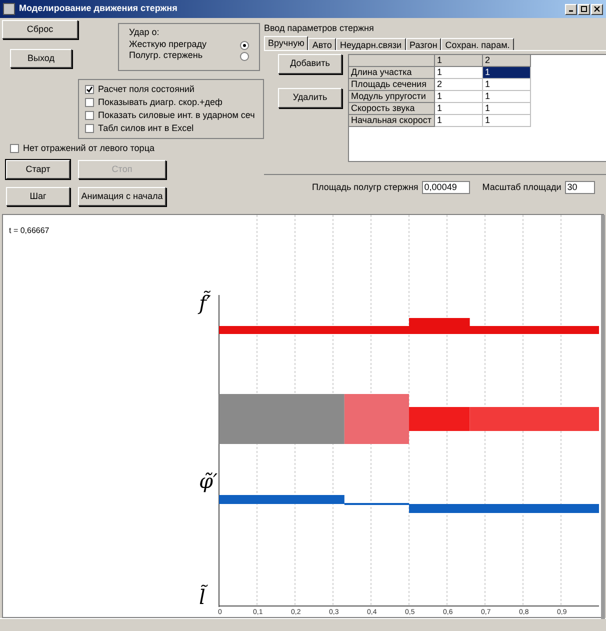  Describe the element at coordinates (522, 187) in the screenshot. I see `field-label: Масштаб площади` at that location.